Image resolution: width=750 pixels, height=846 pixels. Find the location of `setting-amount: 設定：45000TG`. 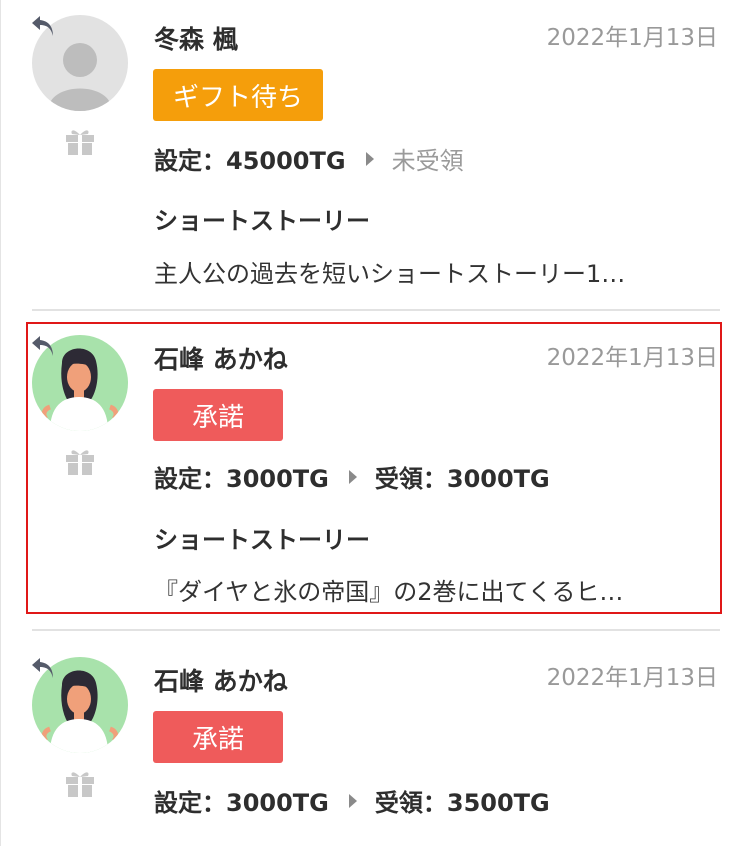

setting-amount: 設定：45000TG is located at coordinates (250, 161).